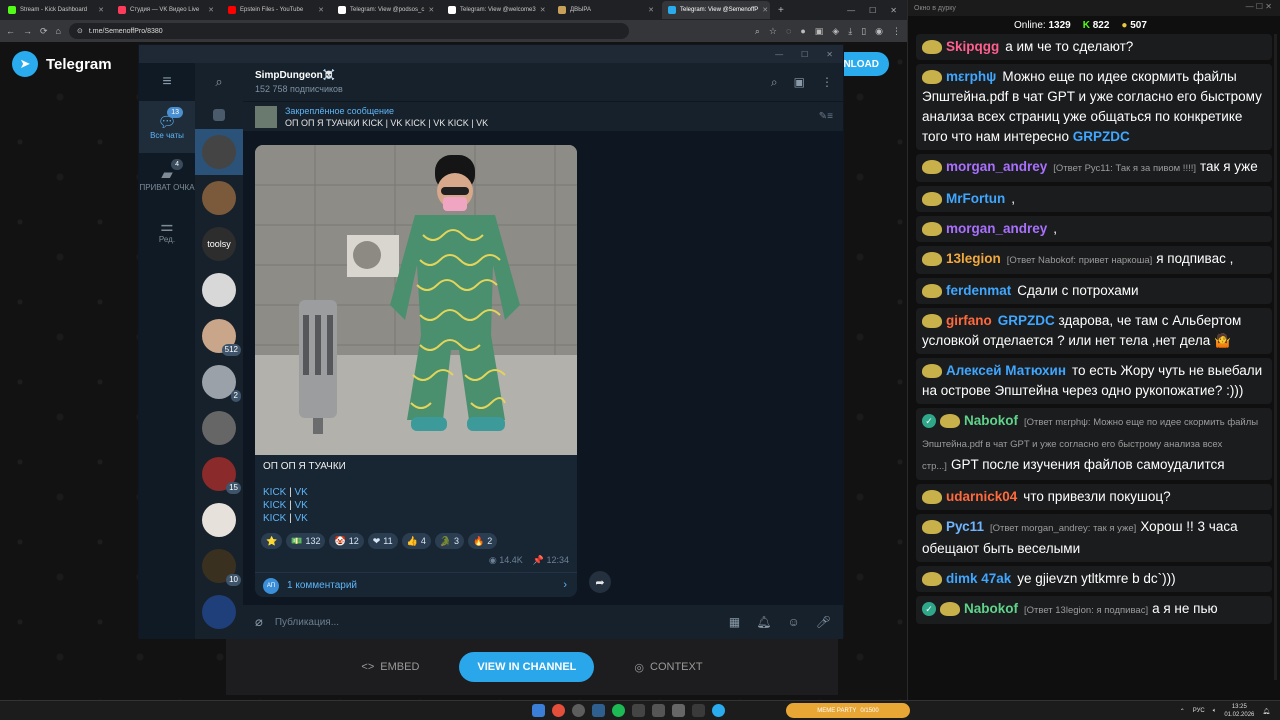  I want to click on browser-tab: Epstein Files - YouTube ✕, so click(276, 10).